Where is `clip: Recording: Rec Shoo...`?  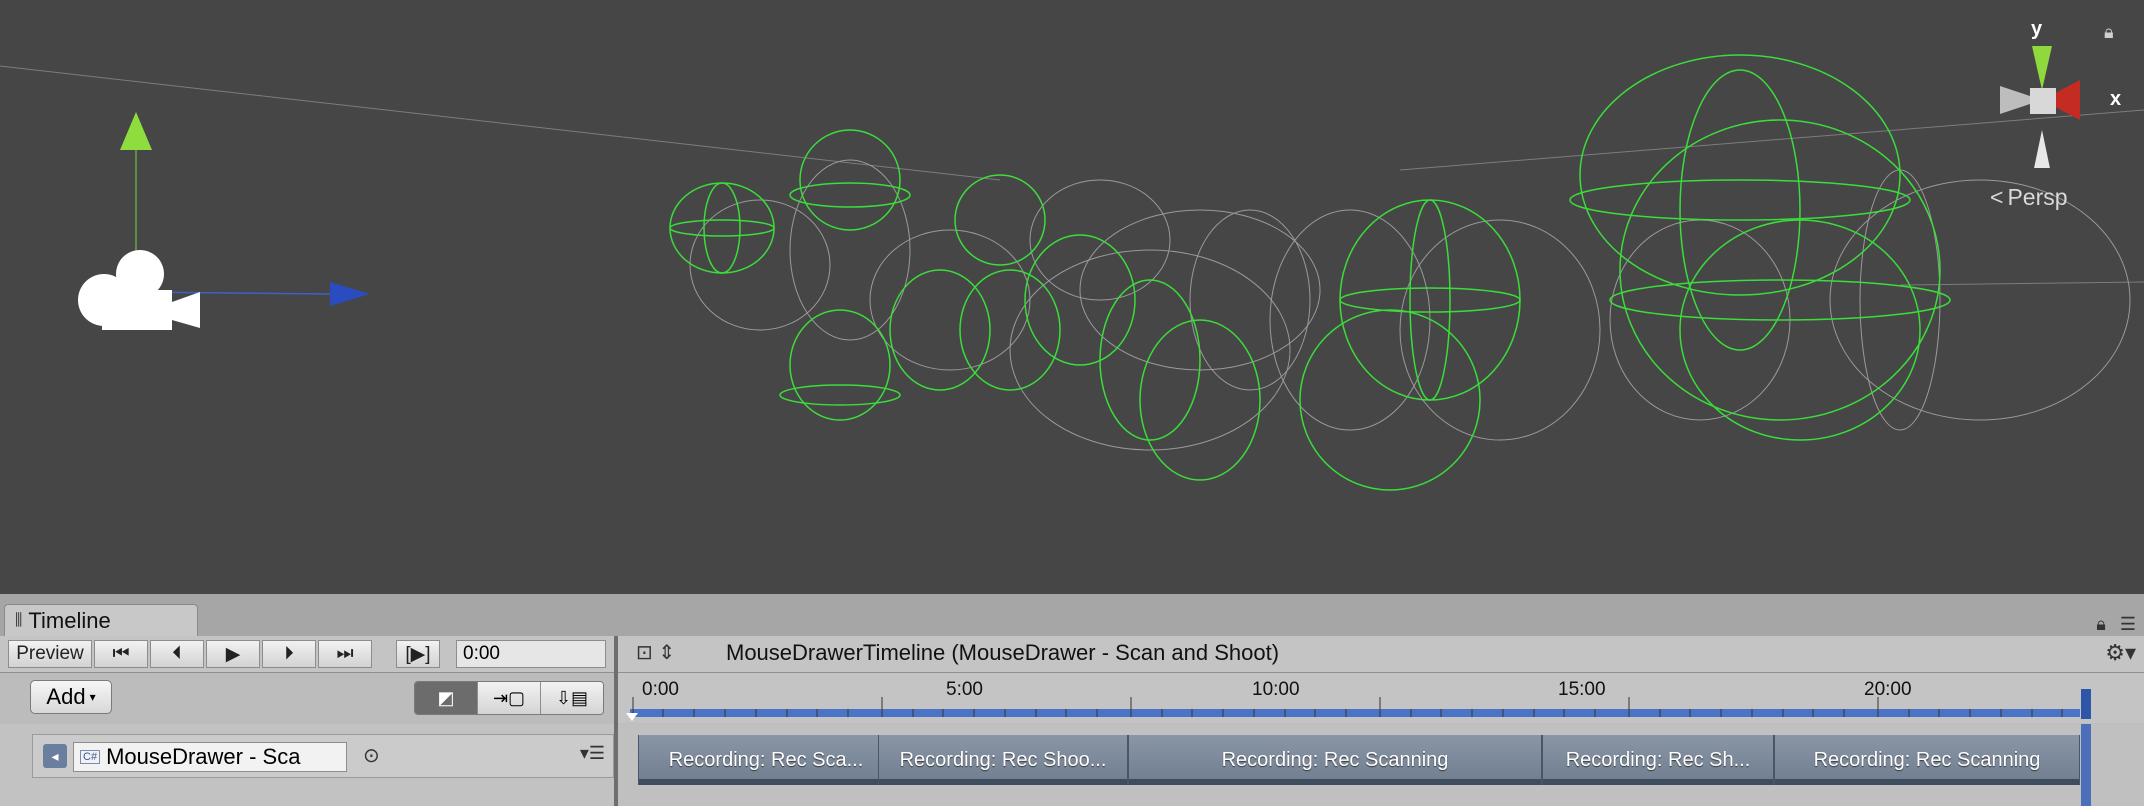
clip: Recording: Rec Shoo... is located at coordinates (1003, 760).